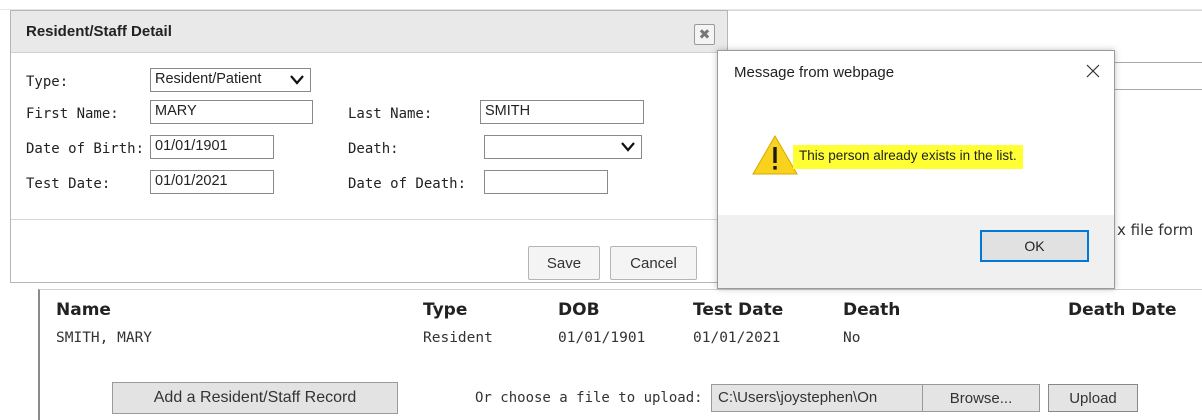 The width and height of the screenshot is (1202, 420). I want to click on alert-title: Message from webpage, so click(814, 72).